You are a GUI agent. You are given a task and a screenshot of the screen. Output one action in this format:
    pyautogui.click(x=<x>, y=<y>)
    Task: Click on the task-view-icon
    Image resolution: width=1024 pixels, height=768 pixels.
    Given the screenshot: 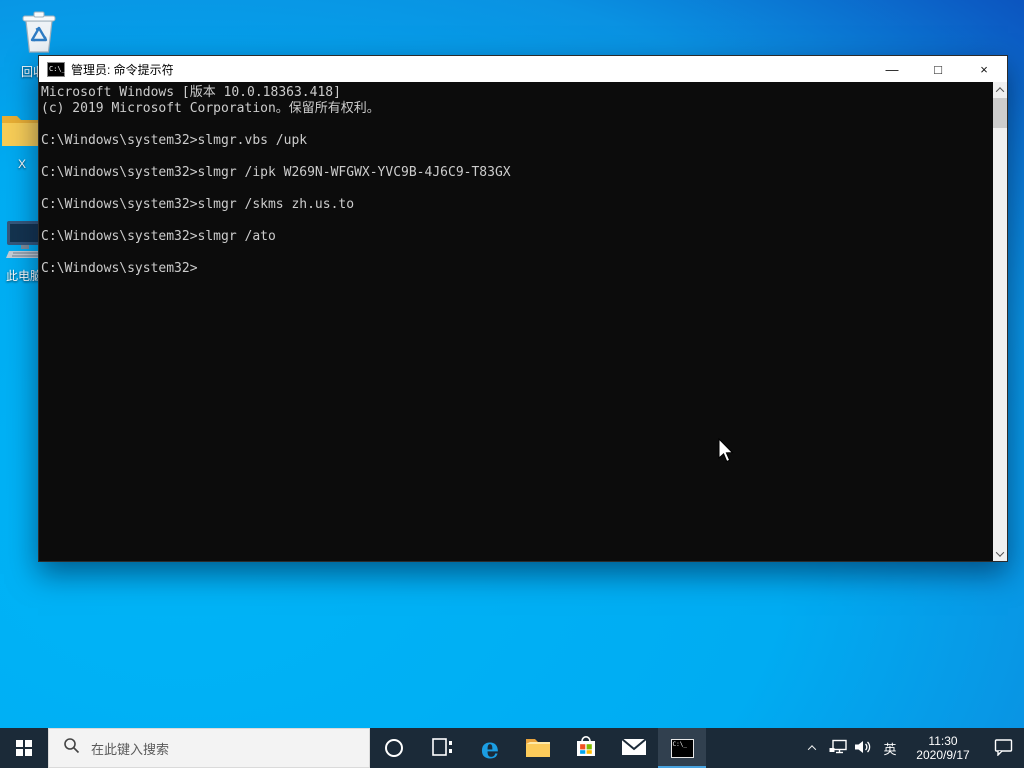 What is the action you would take?
    pyautogui.click(x=442, y=748)
    